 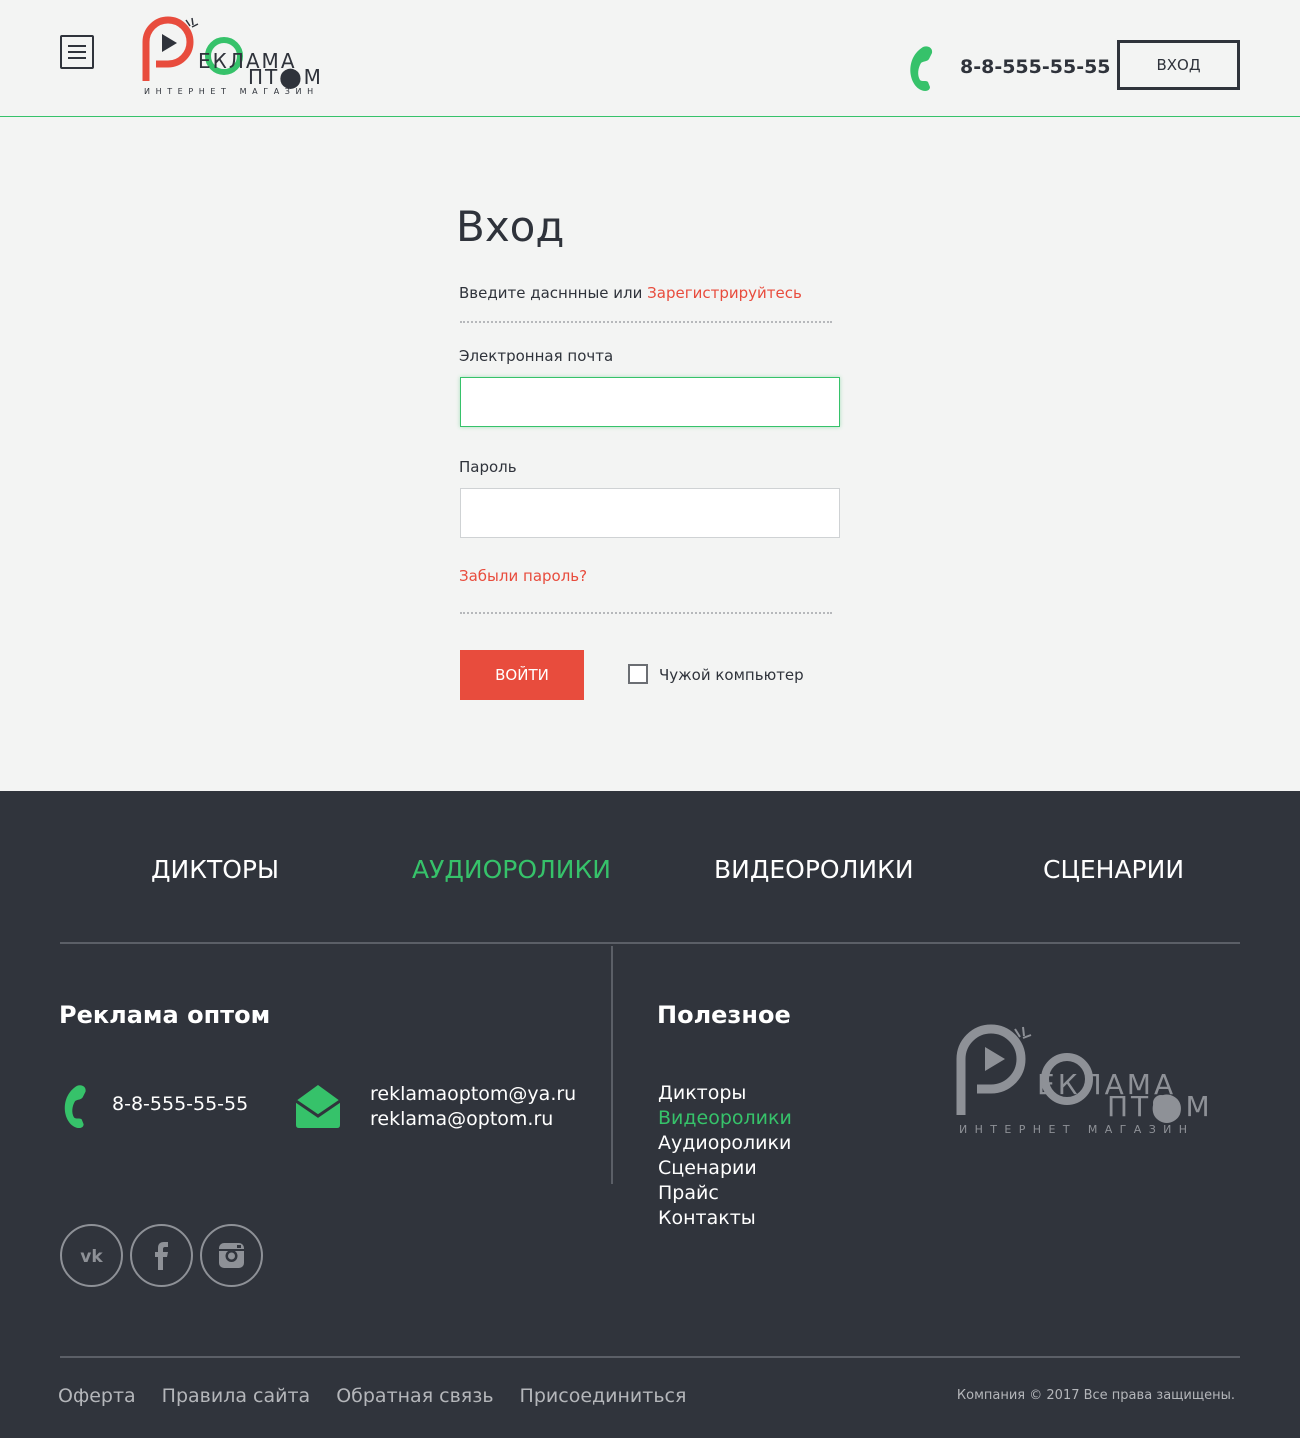 I want to click on login-subtitle: Введите дасннные или Зарегистрируйтесь, so click(x=630, y=293).